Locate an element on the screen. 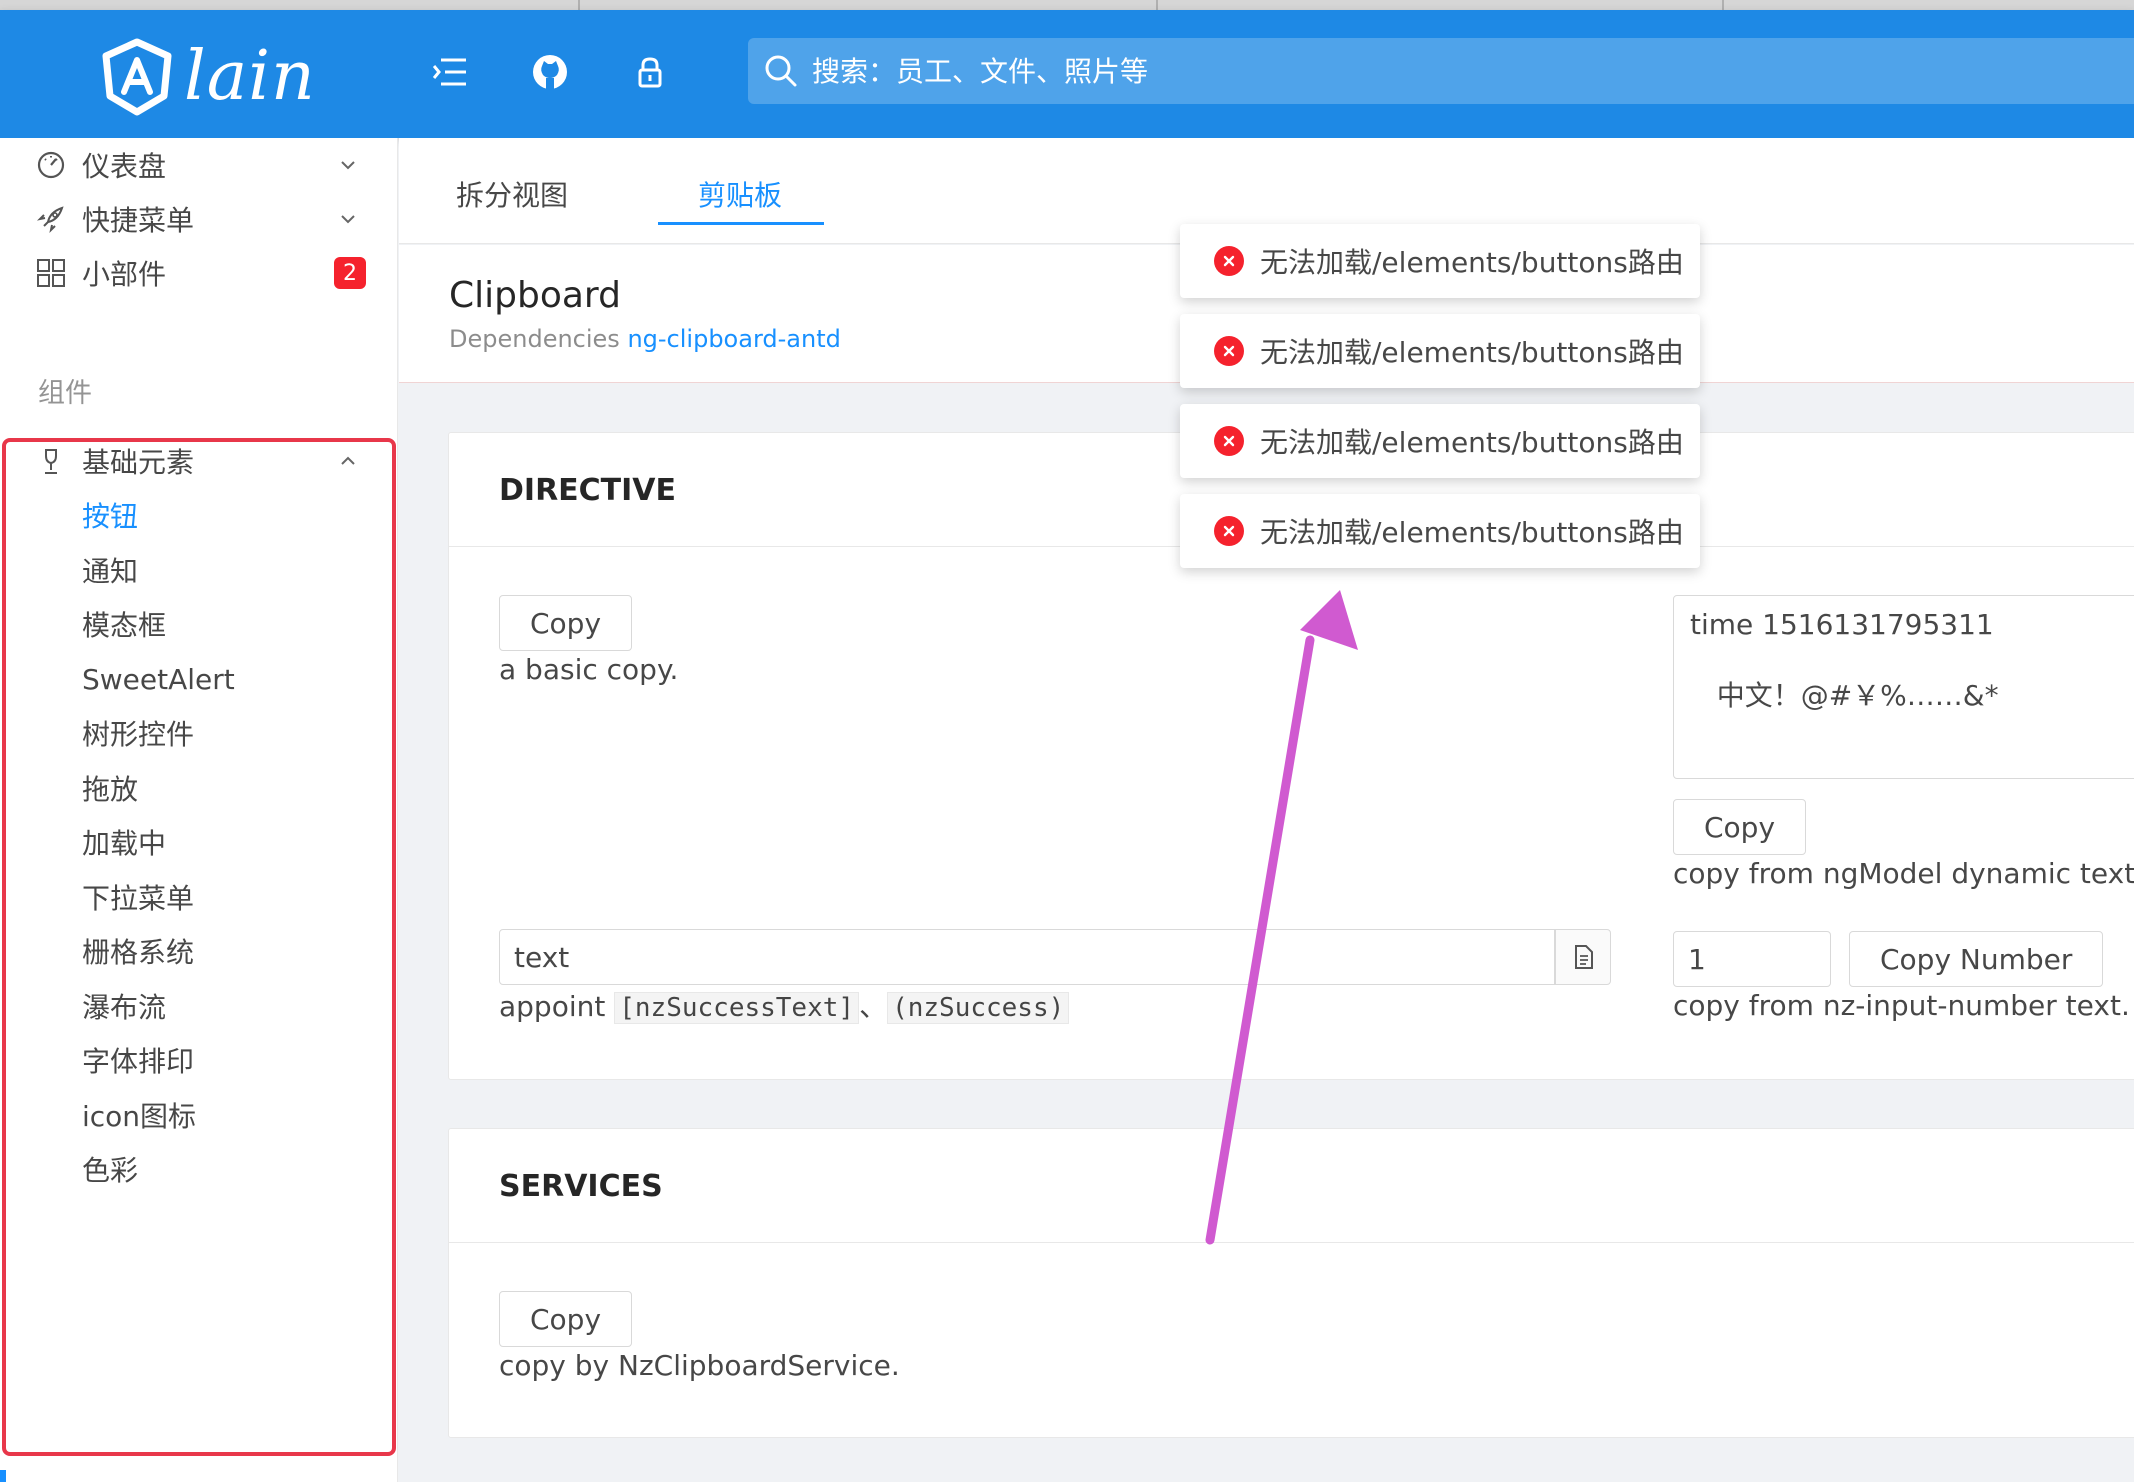  sidebar-subitem-label: 按钮 is located at coordinates (110, 516).